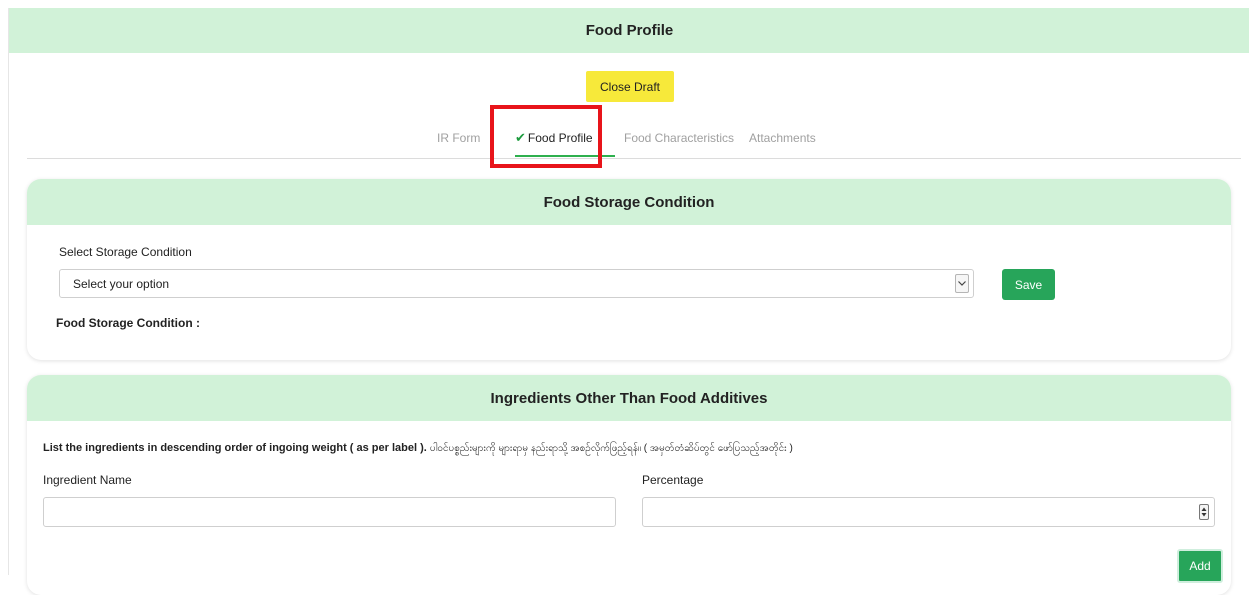 This screenshot has width=1249, height=595. I want to click on storage-card-title: Food Storage Condition, so click(629, 202).